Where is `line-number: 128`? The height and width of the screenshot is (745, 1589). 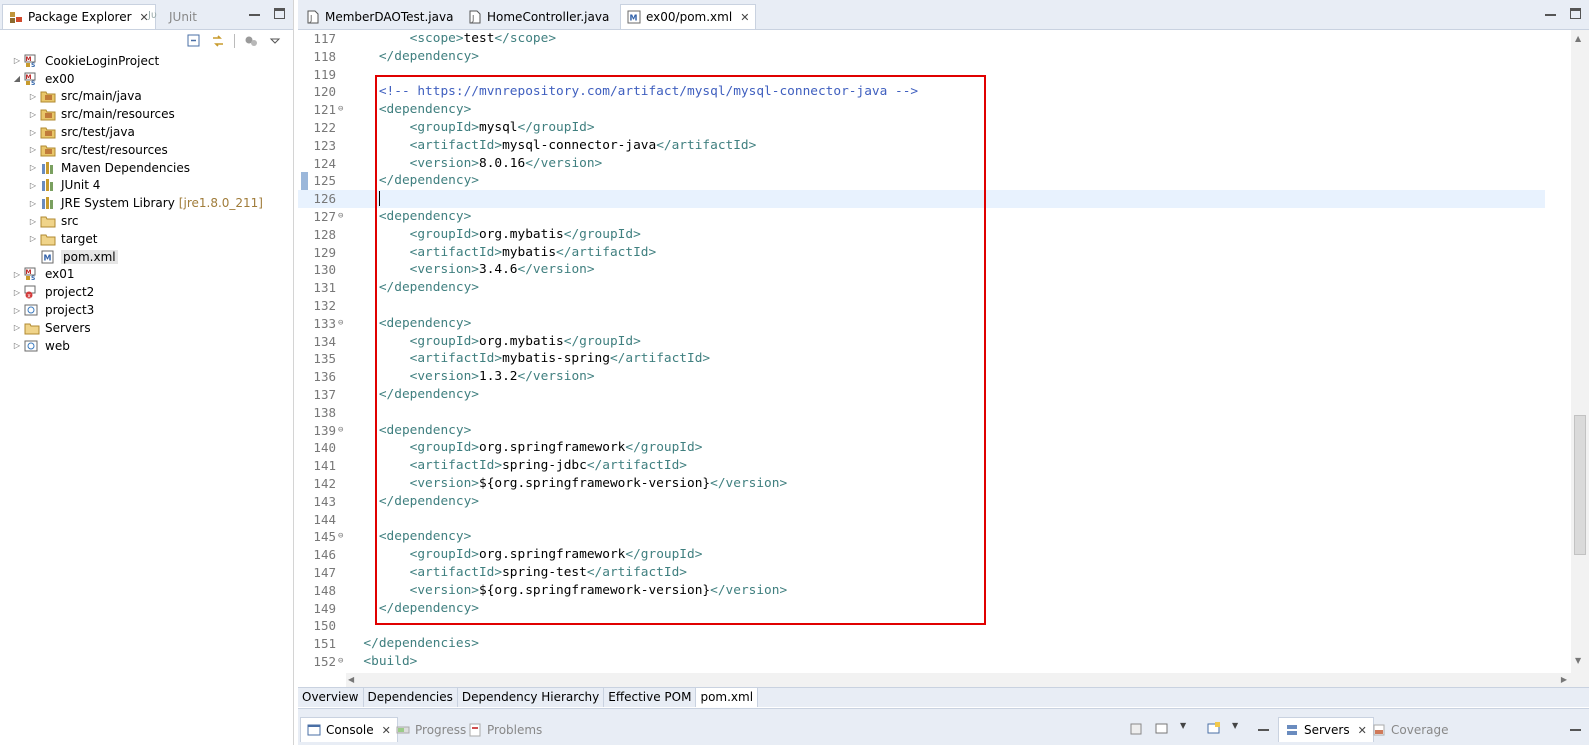 line-number: 128 is located at coordinates (324, 234).